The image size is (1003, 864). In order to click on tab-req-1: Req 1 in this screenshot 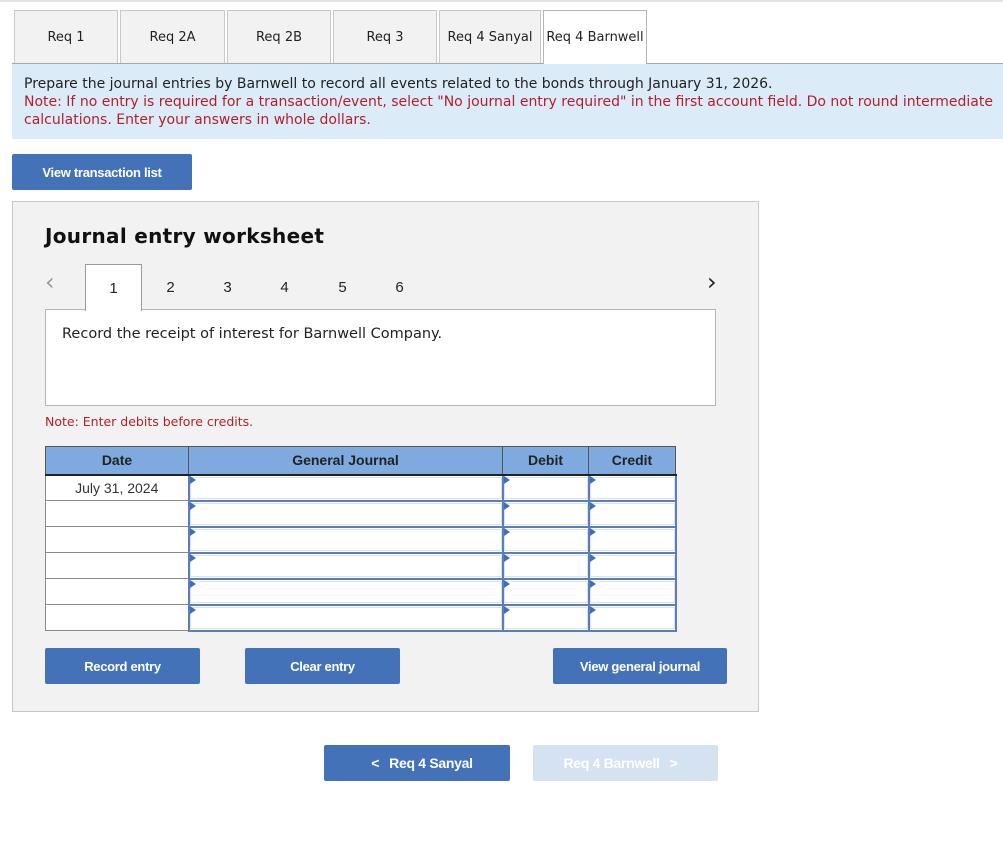, I will do `click(66, 36)`.